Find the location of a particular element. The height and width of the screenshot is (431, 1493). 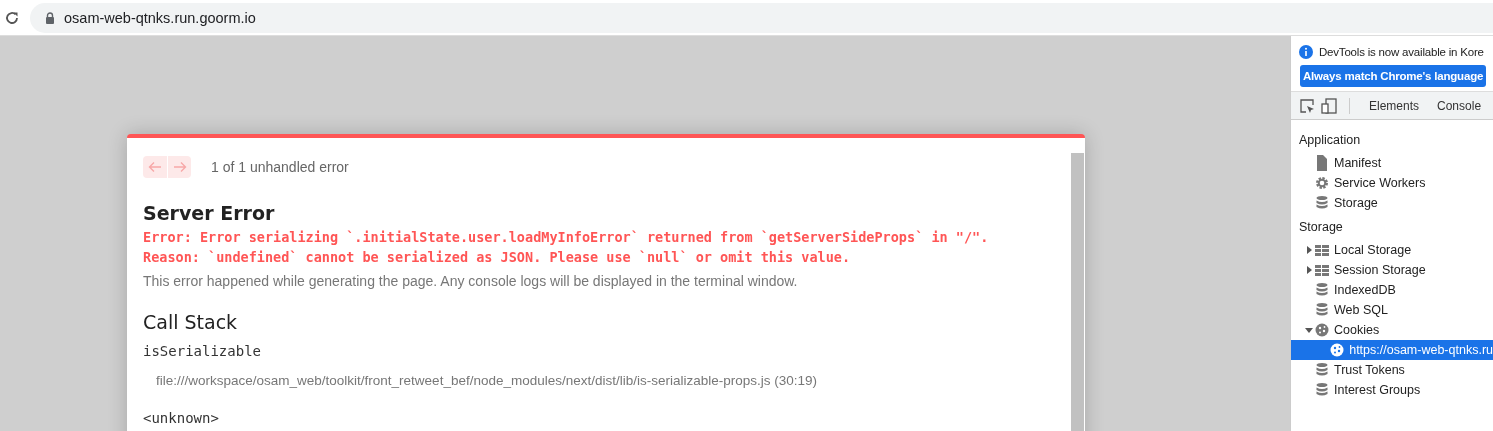

device-icon is located at coordinates (1329, 105).